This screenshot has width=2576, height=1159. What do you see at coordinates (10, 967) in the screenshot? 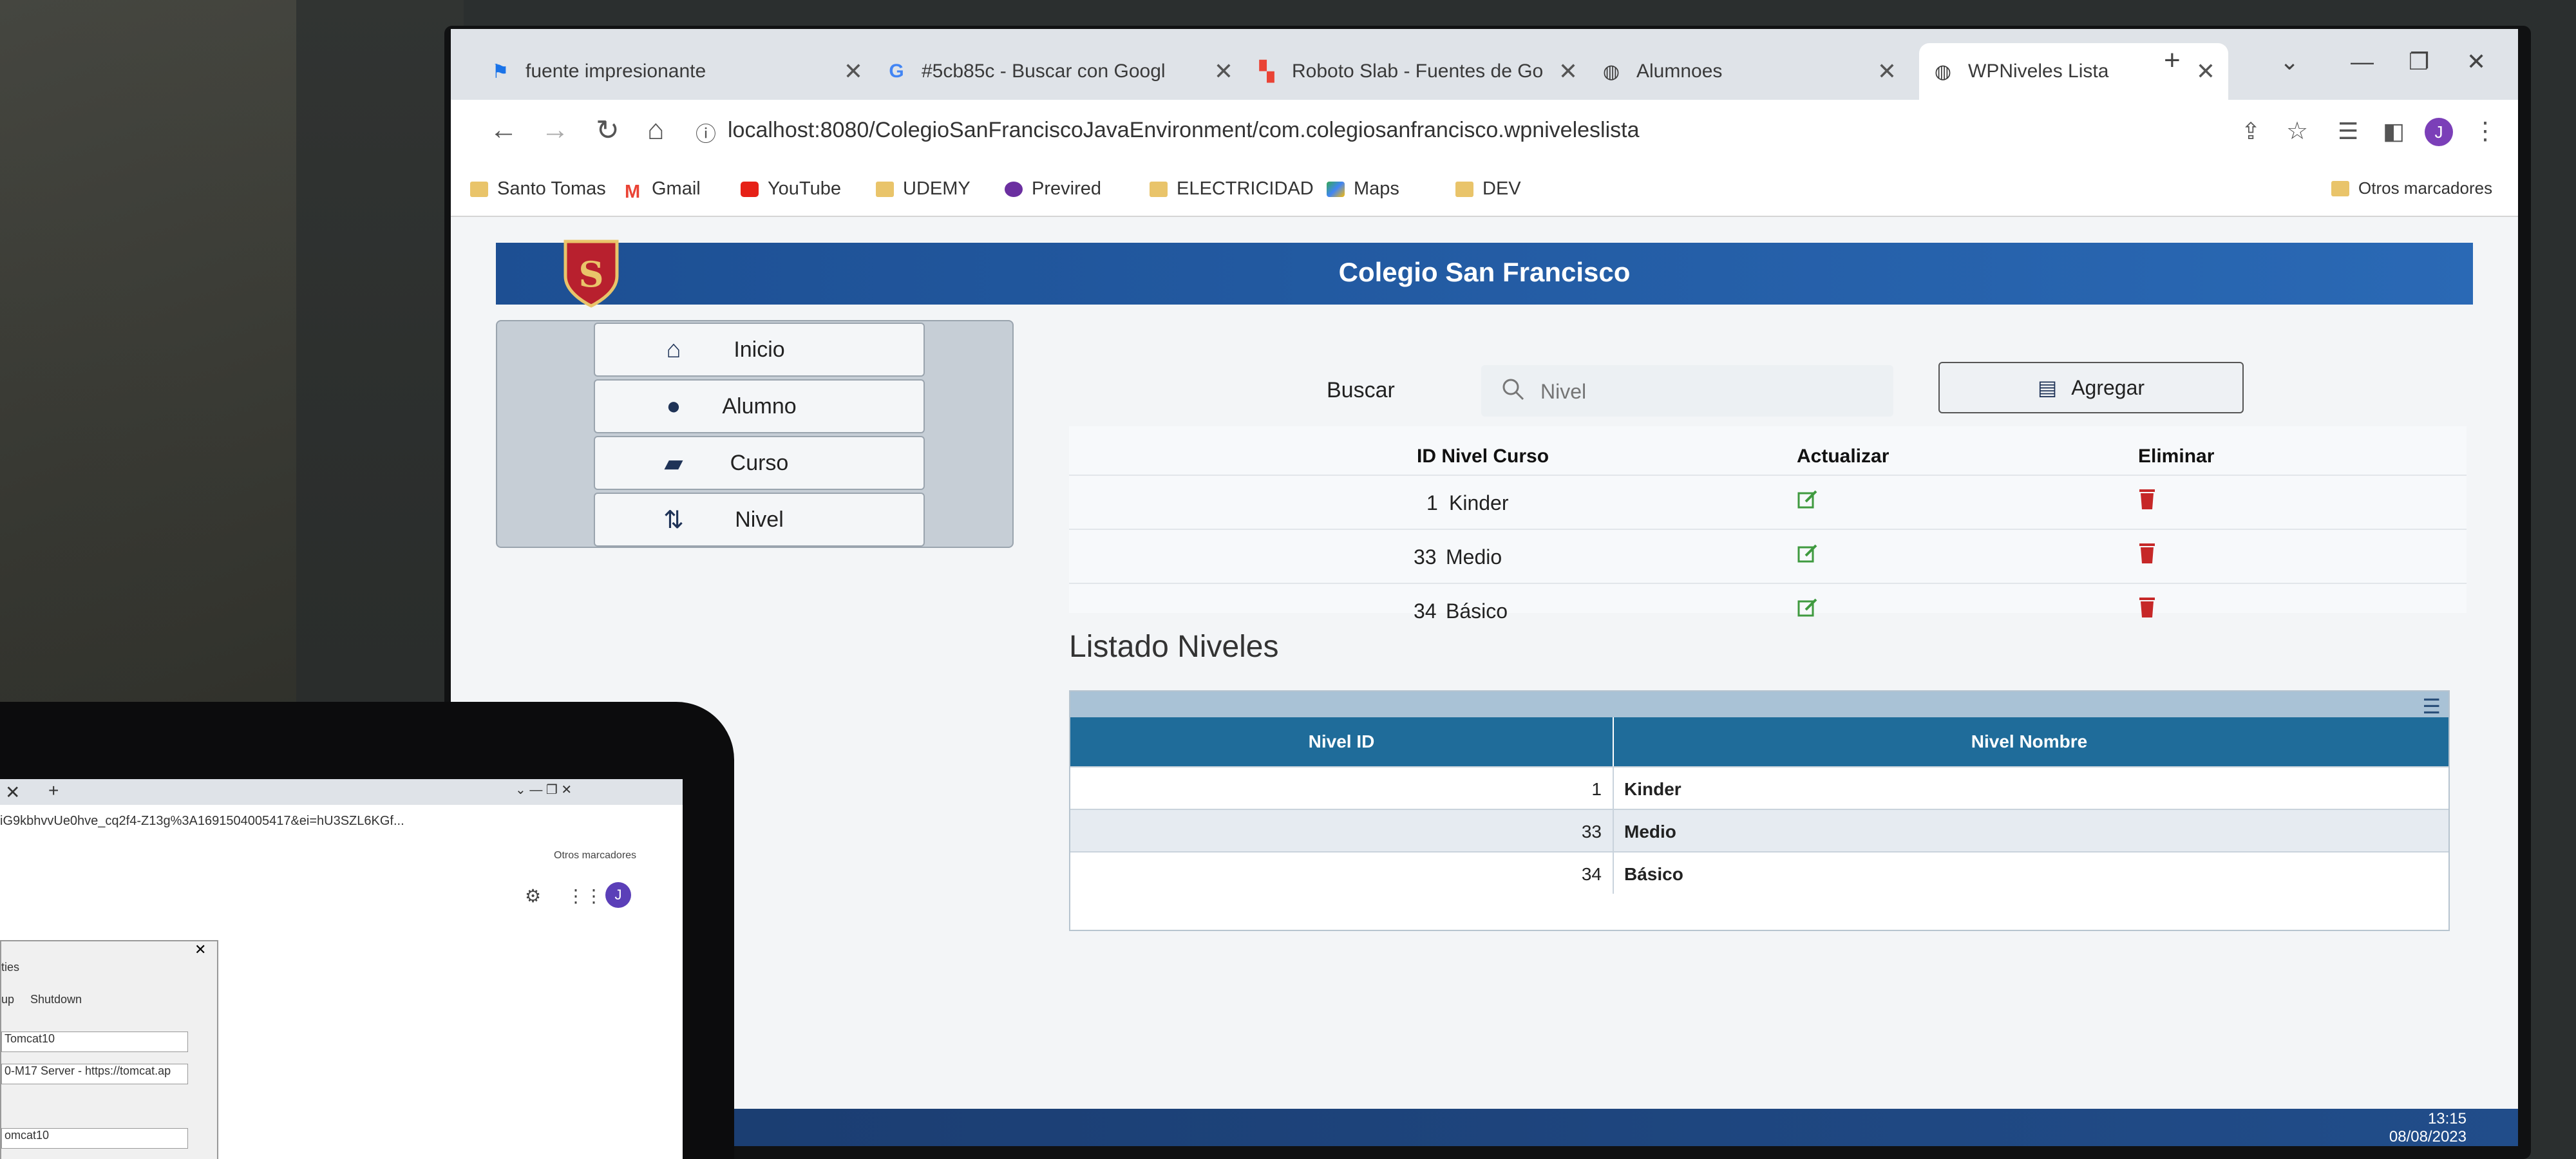
I see `dialog-title: ties` at bounding box center [10, 967].